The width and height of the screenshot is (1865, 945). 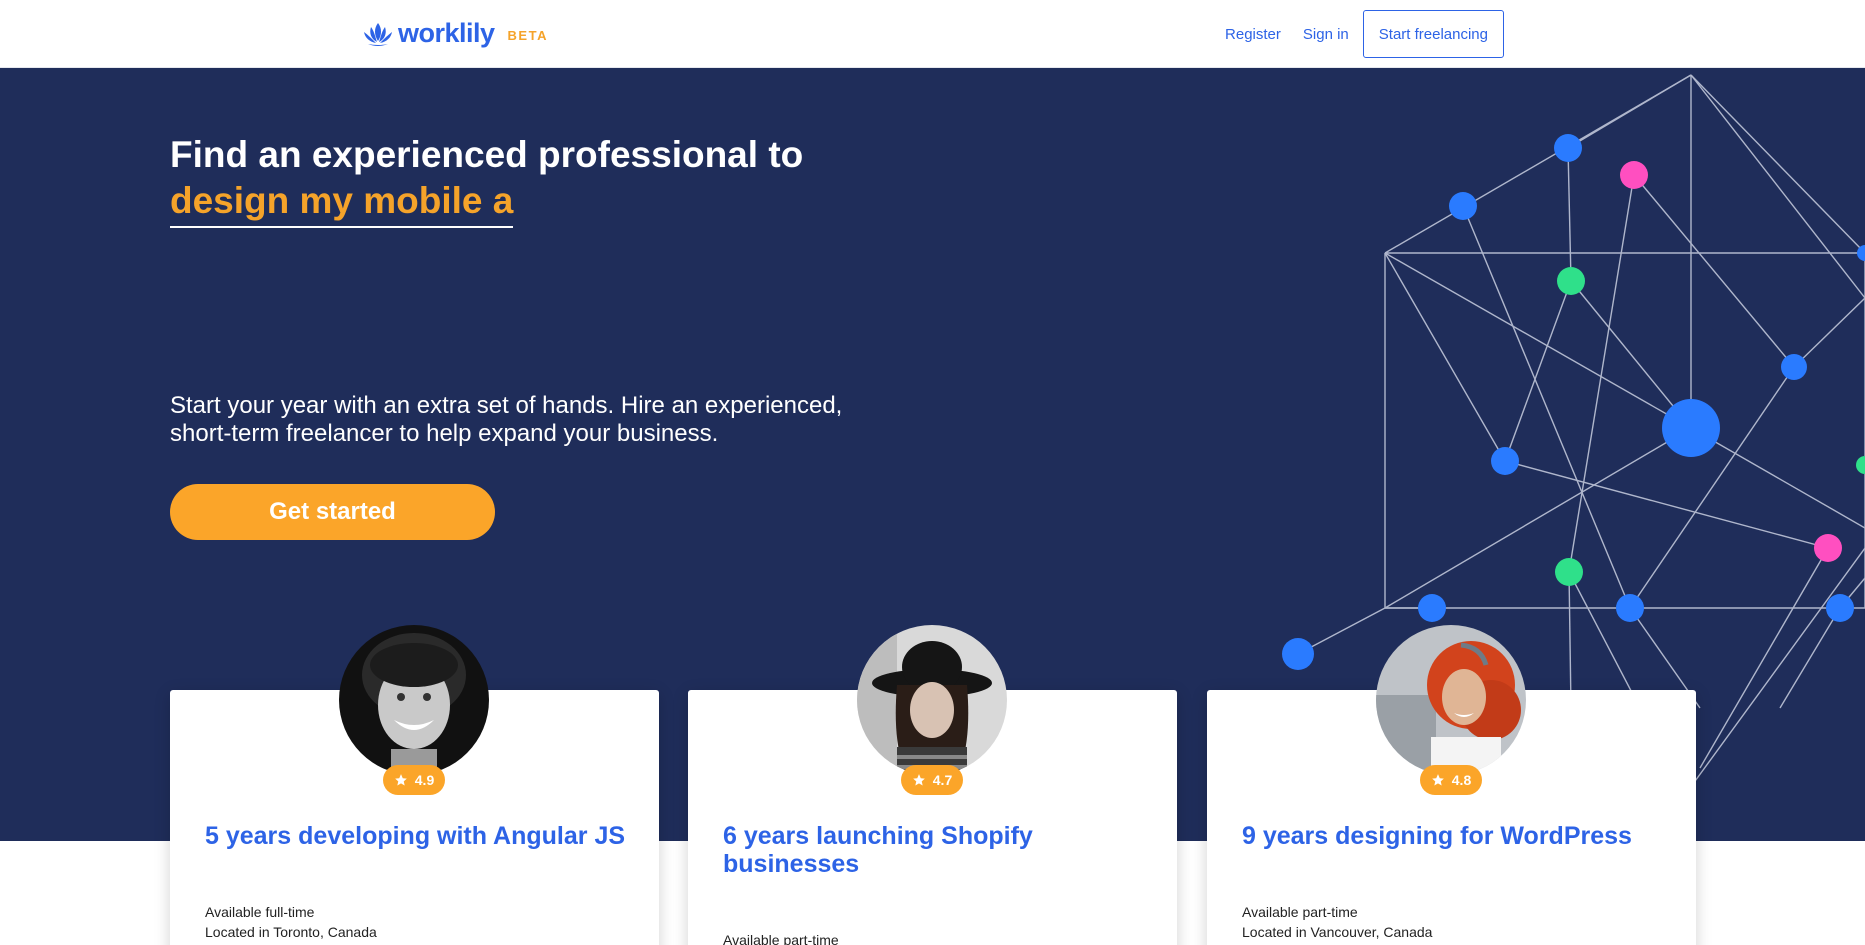 I want to click on card-title: 9 years designing for WordPress, so click(x=1437, y=836).